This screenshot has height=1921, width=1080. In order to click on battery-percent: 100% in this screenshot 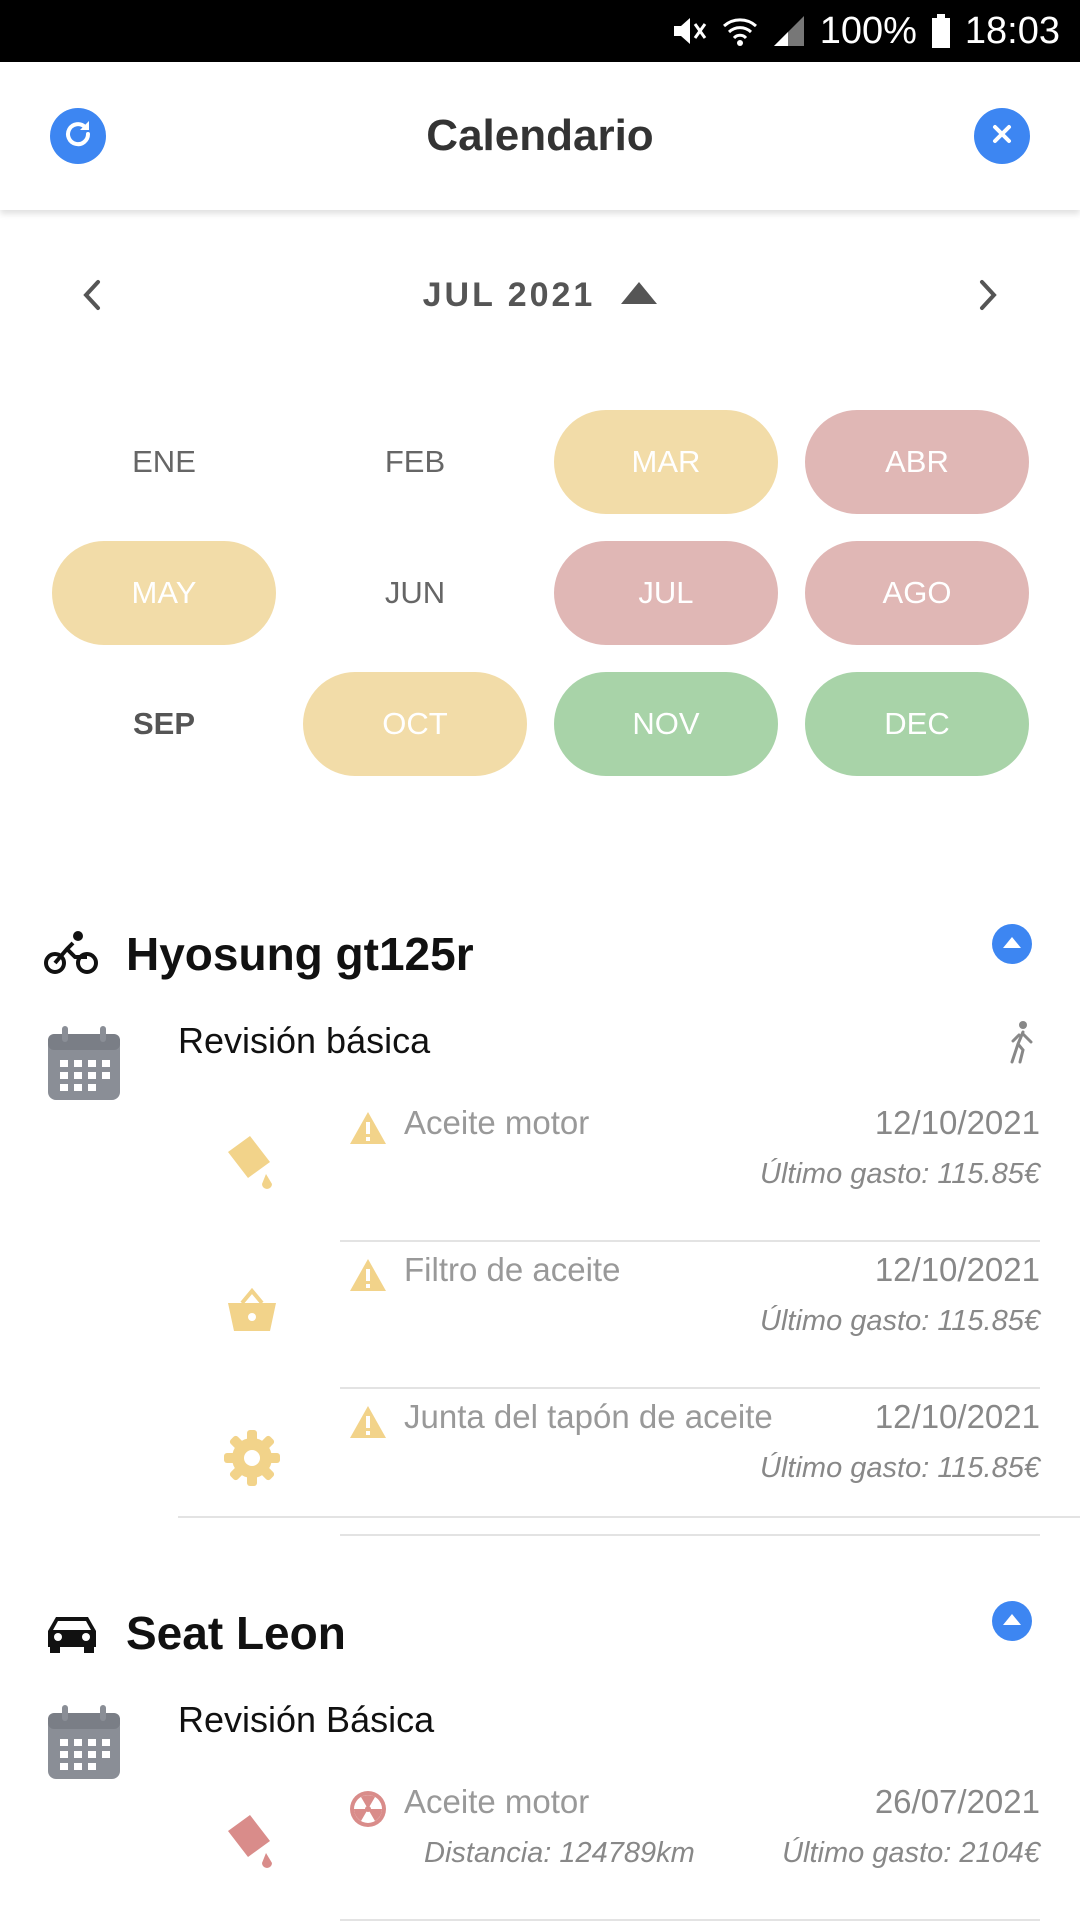, I will do `click(868, 30)`.